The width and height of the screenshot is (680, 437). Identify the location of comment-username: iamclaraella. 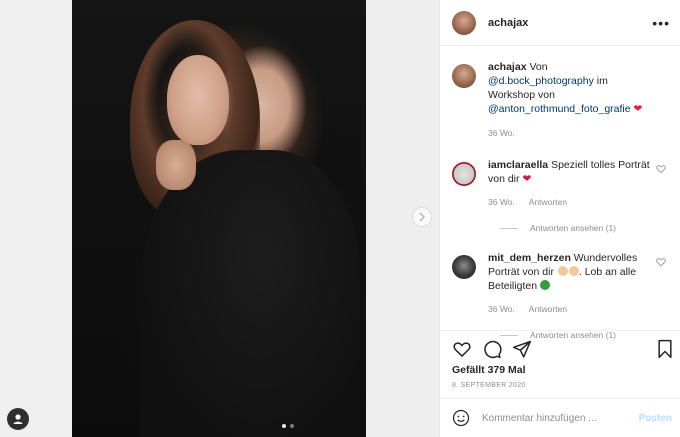
(518, 165).